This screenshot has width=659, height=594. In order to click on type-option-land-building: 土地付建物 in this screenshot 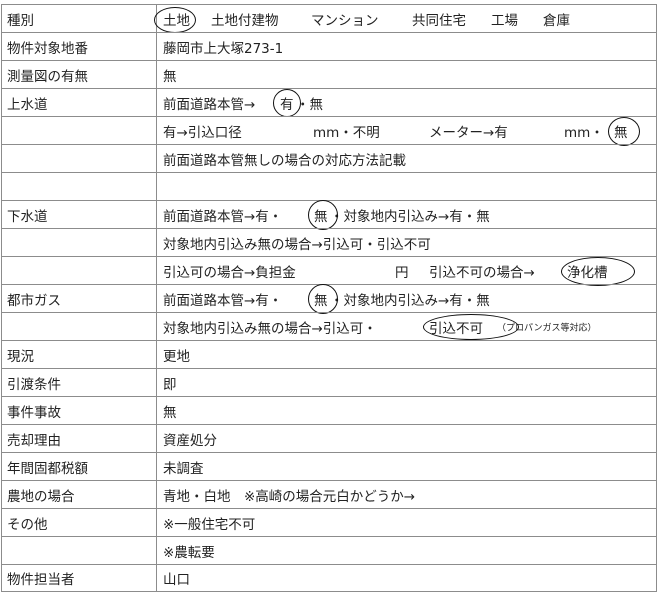, I will do `click(245, 20)`.